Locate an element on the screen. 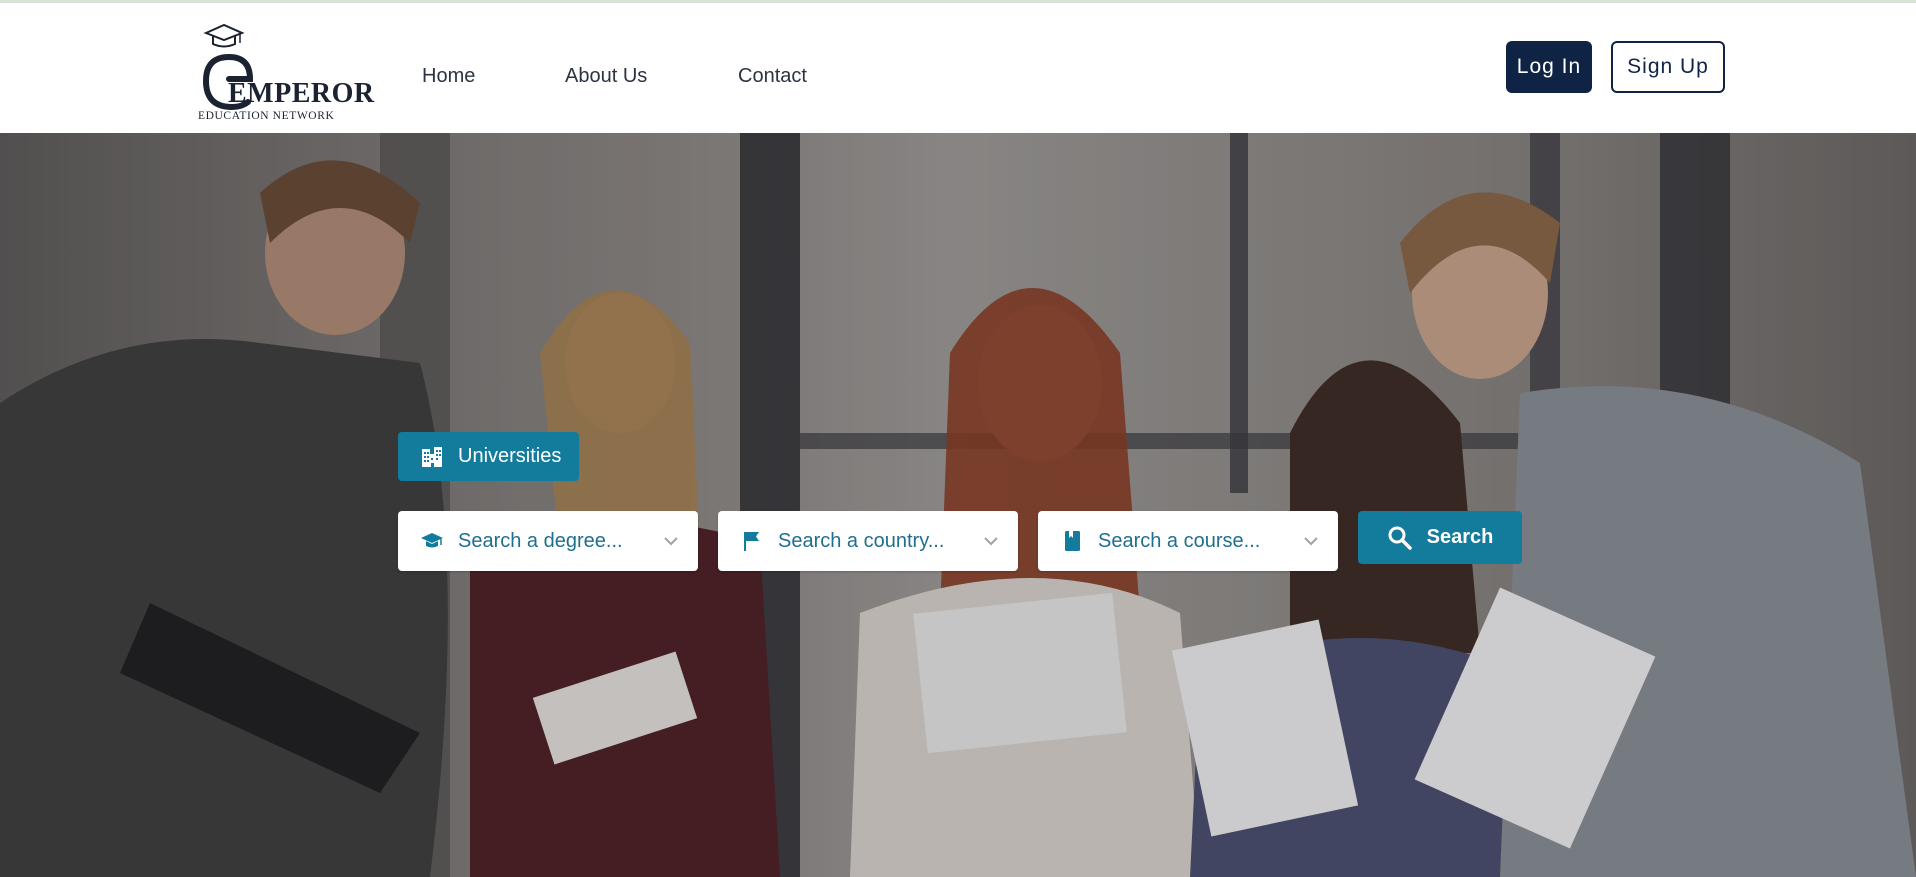  search-button: Search is located at coordinates (1440, 537).